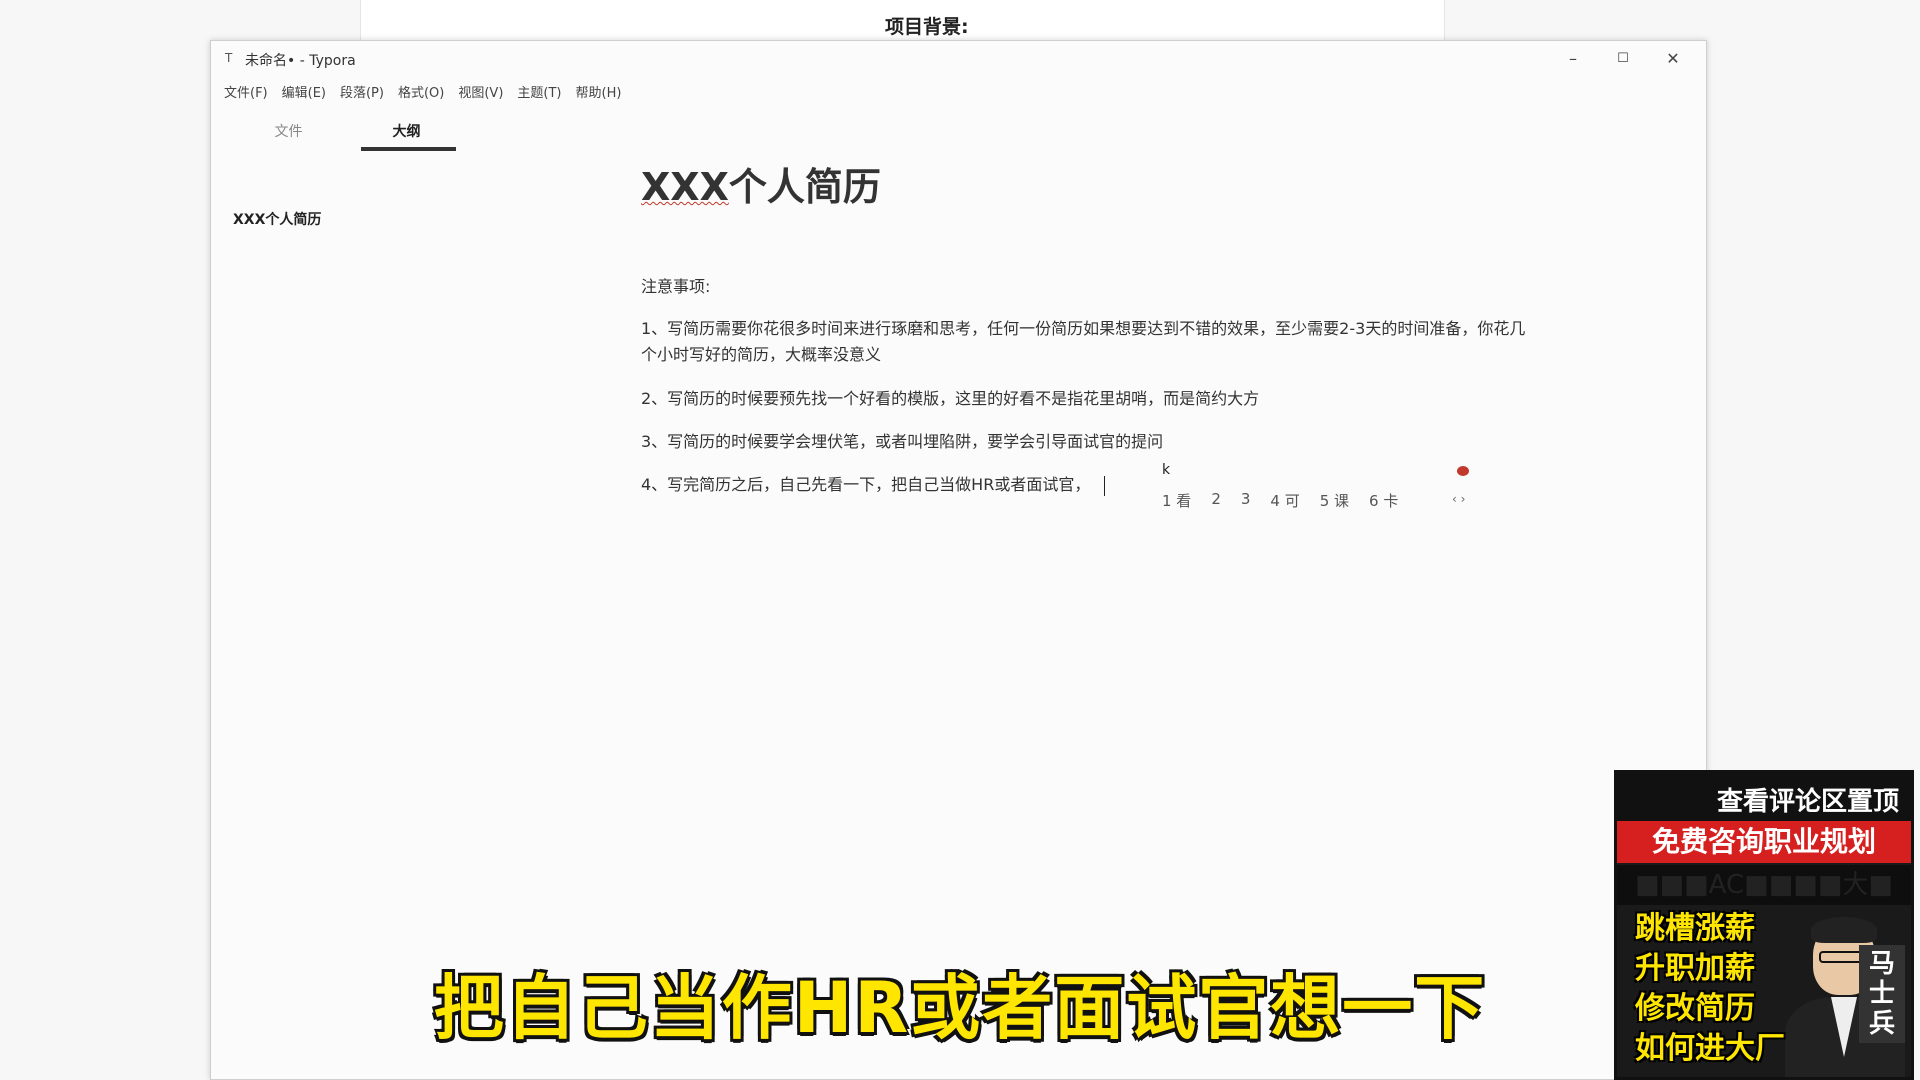 The height and width of the screenshot is (1080, 1920). Describe the element at coordinates (1695, 968) in the screenshot. I see `promo-line: 升职加薪` at that location.